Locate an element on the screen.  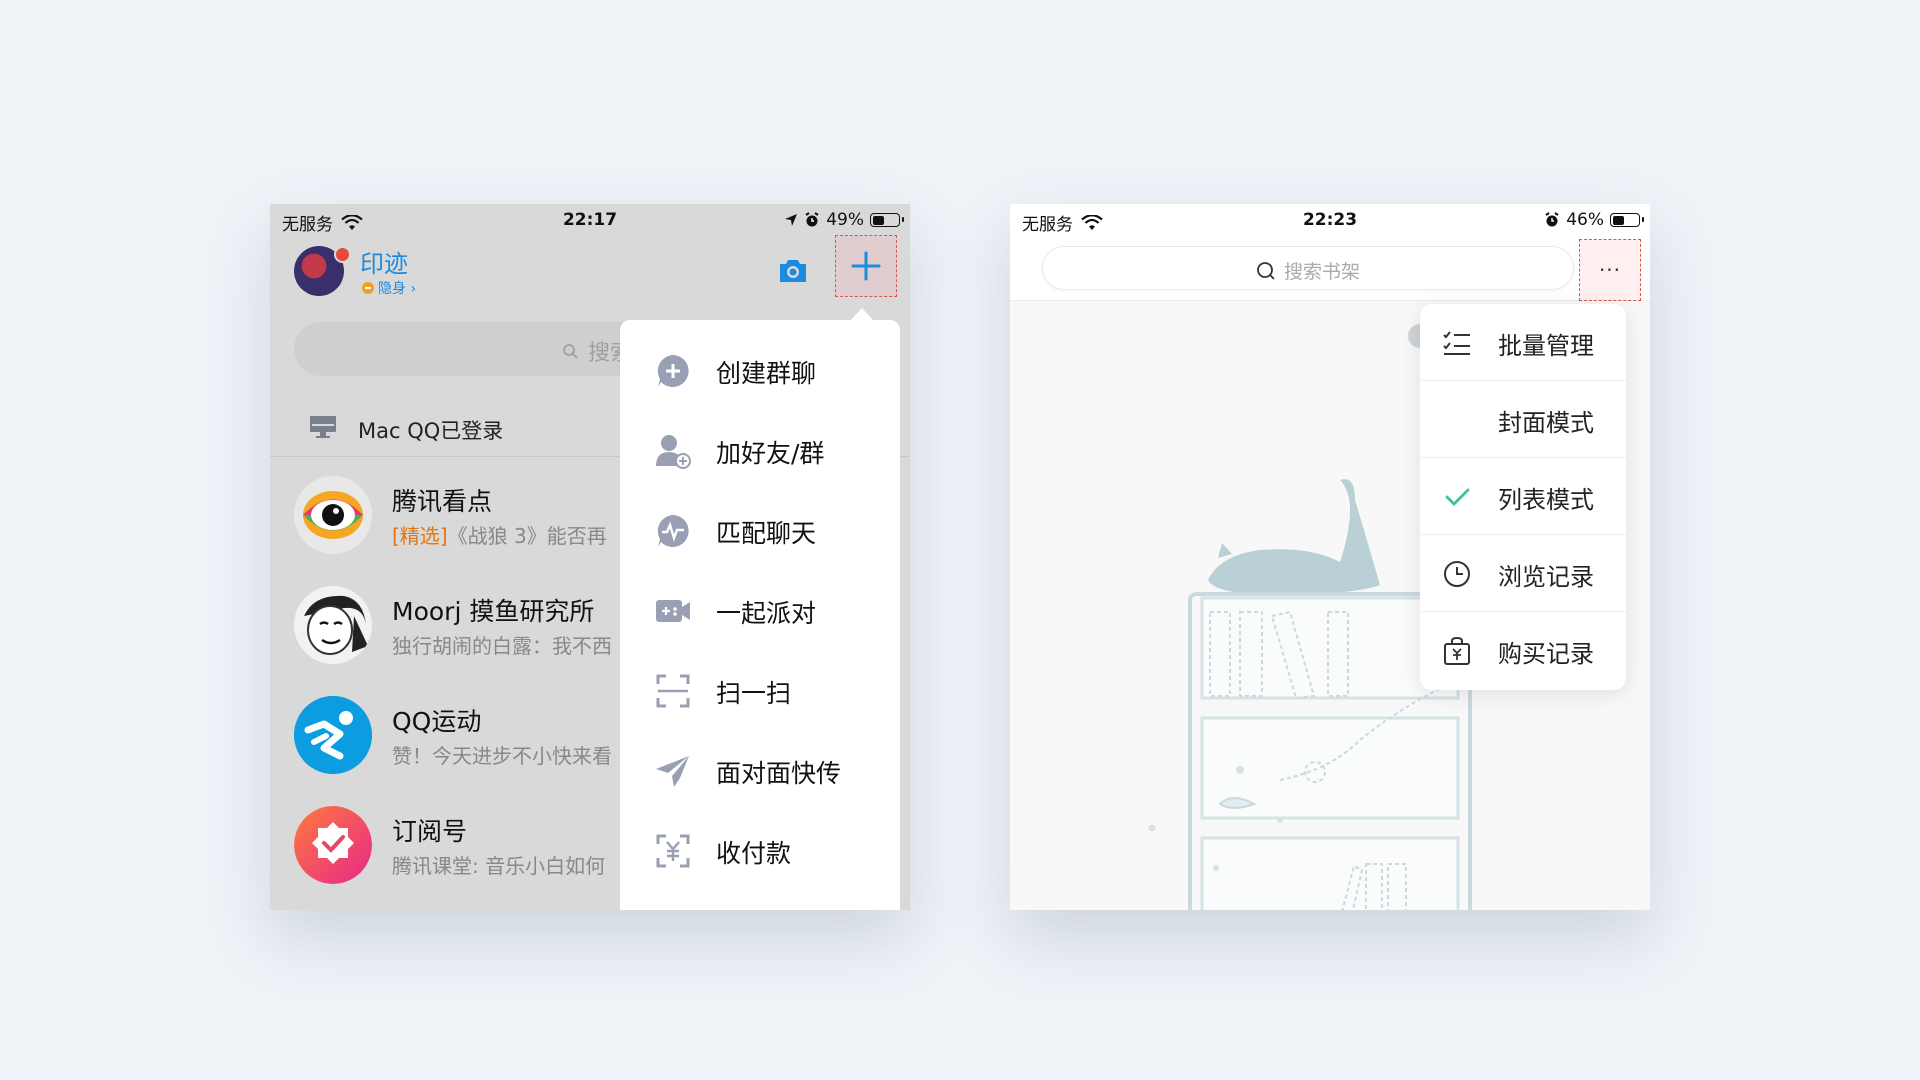
invisible-status-icon is located at coordinates (368, 288).